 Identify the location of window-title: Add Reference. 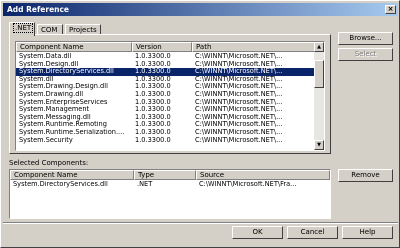
(38, 9).